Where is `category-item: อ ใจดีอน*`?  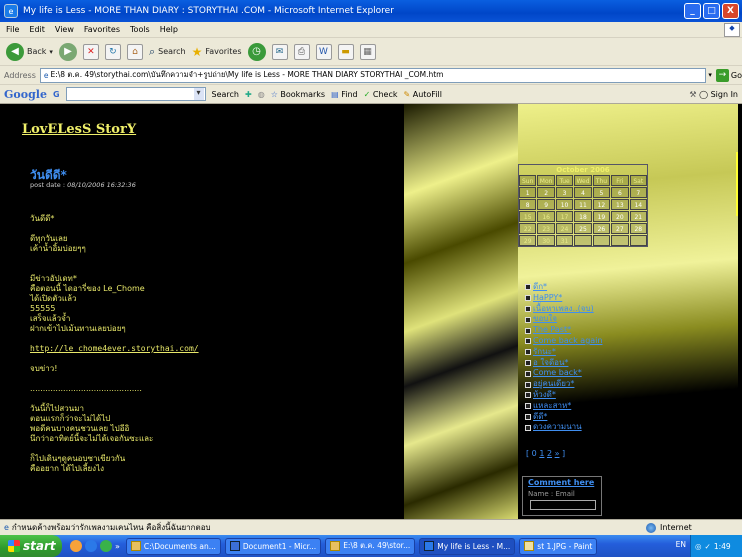
category-item: อ ใจดีอน* is located at coordinates (563, 363).